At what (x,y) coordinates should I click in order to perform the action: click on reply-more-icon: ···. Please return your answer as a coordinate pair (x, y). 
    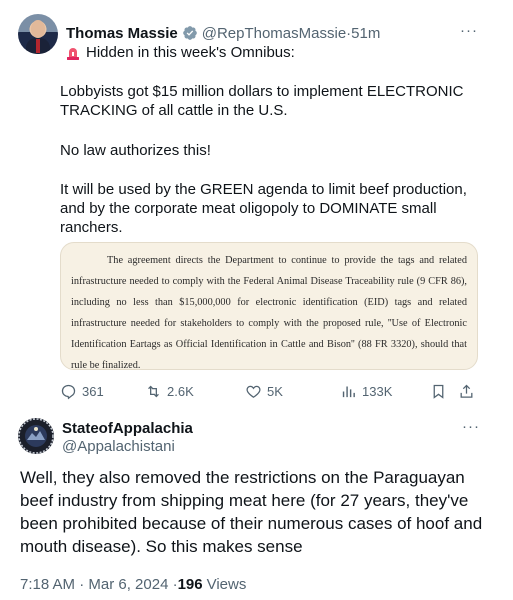
    Looking at the image, I should click on (471, 426).